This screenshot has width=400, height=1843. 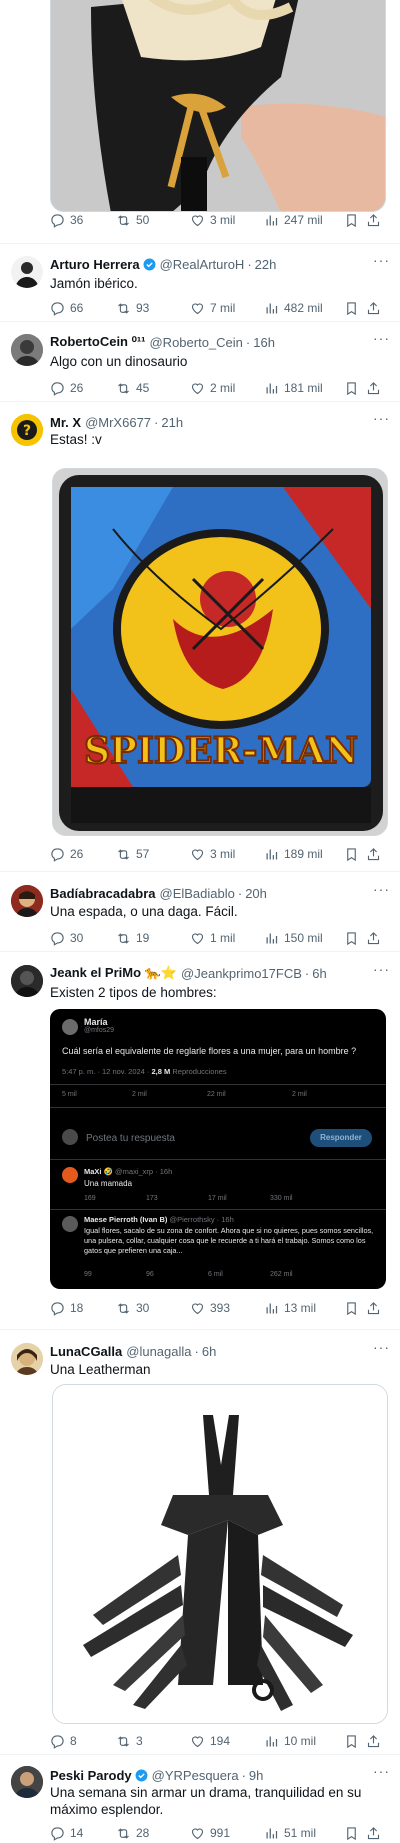 What do you see at coordinates (227, 1741) in the screenshot?
I see `like-button: 194` at bounding box center [227, 1741].